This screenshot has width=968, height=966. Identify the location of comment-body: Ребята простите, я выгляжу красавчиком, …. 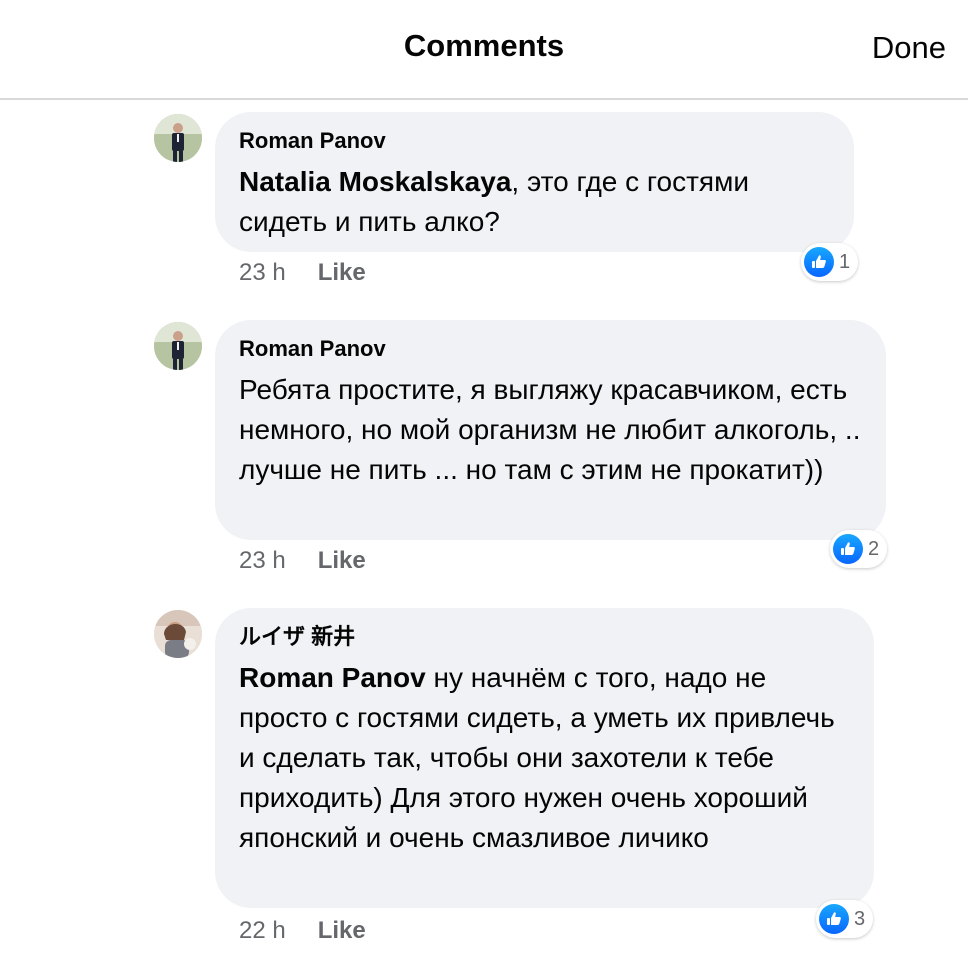
(550, 429).